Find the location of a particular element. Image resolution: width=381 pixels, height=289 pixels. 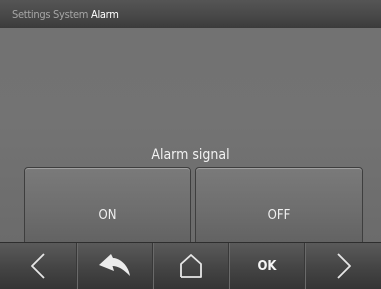

arrow-right-icon is located at coordinates (343, 266).